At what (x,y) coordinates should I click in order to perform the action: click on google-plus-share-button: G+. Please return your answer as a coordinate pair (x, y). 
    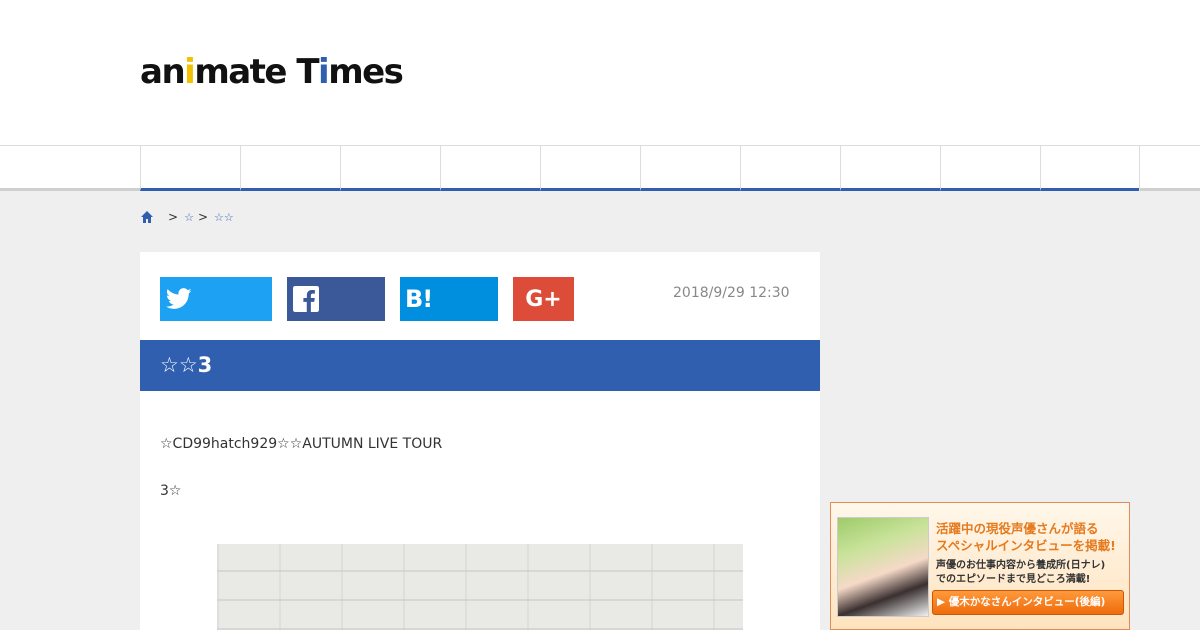
    Looking at the image, I should click on (543, 299).